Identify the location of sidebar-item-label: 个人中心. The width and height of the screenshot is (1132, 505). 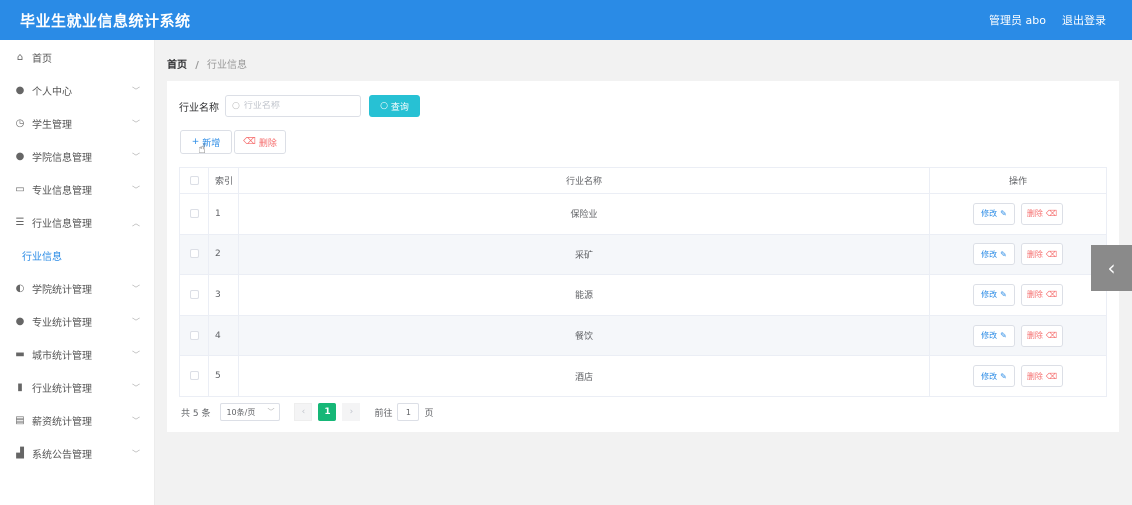
(52, 92).